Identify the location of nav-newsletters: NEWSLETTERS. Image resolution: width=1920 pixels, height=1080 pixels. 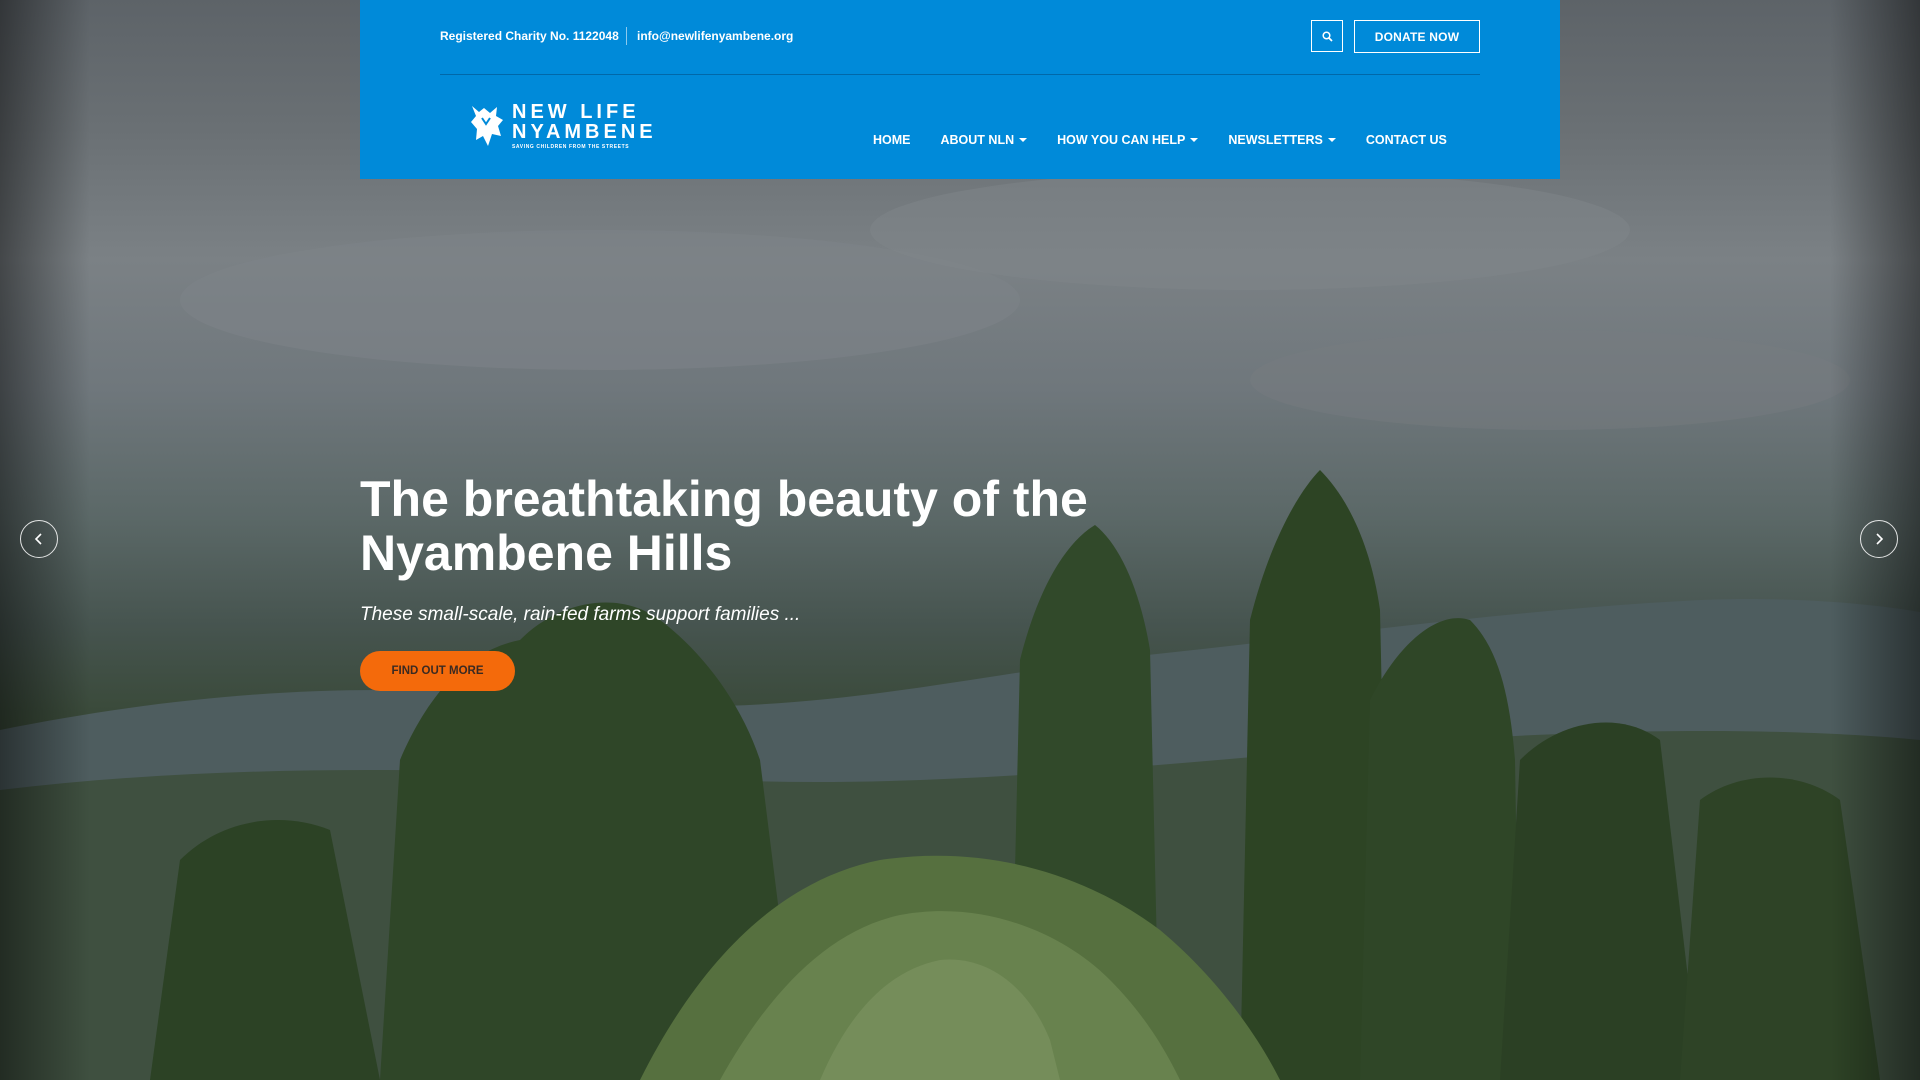
(1282, 140).